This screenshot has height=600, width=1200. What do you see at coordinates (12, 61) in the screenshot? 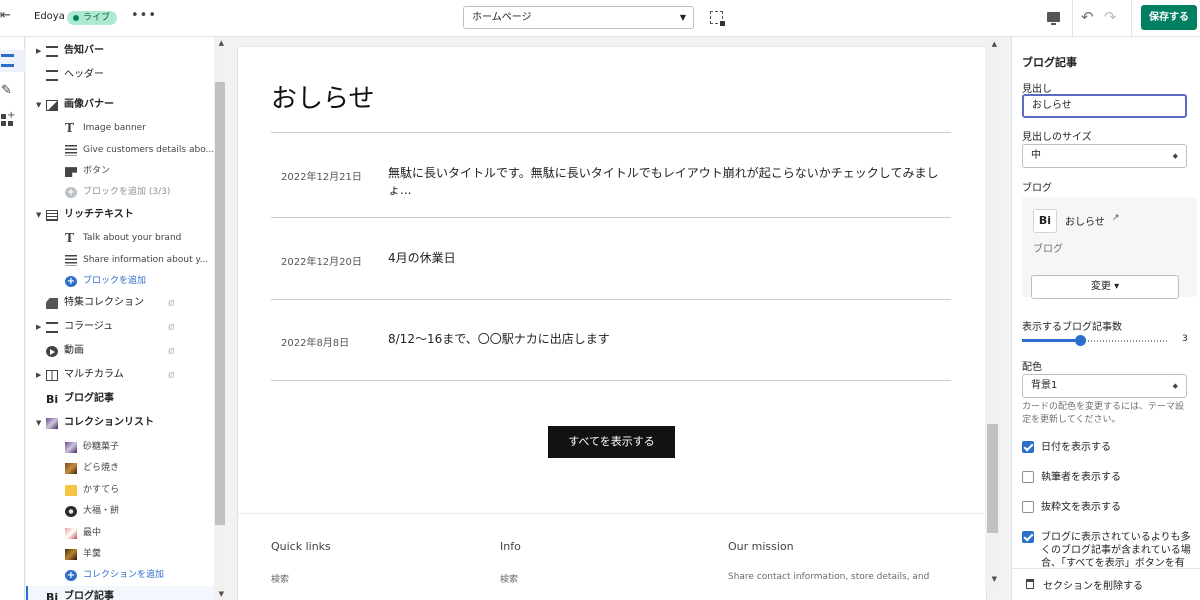
I see `sections-tab` at bounding box center [12, 61].